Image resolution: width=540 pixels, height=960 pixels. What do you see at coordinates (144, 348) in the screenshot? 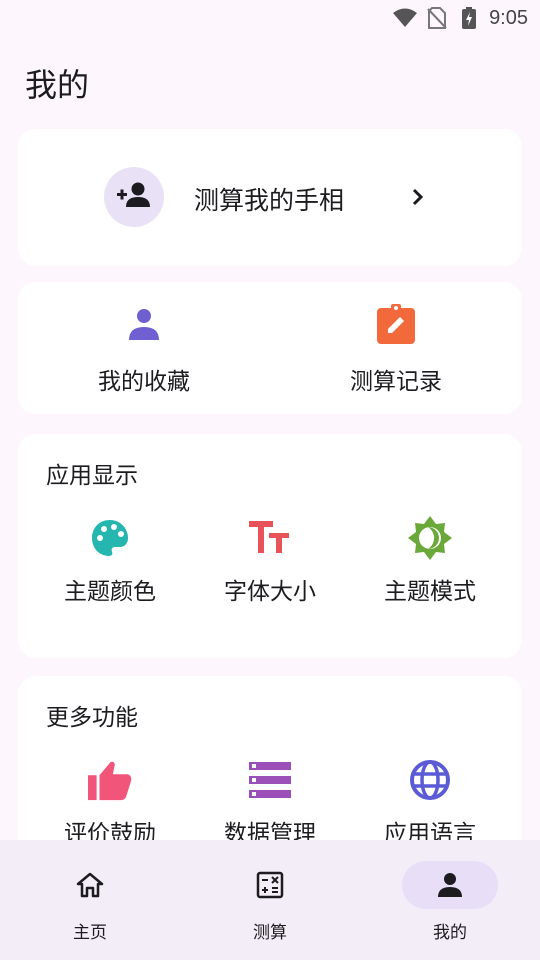
I see `favorites-button: 我的收藏` at bounding box center [144, 348].